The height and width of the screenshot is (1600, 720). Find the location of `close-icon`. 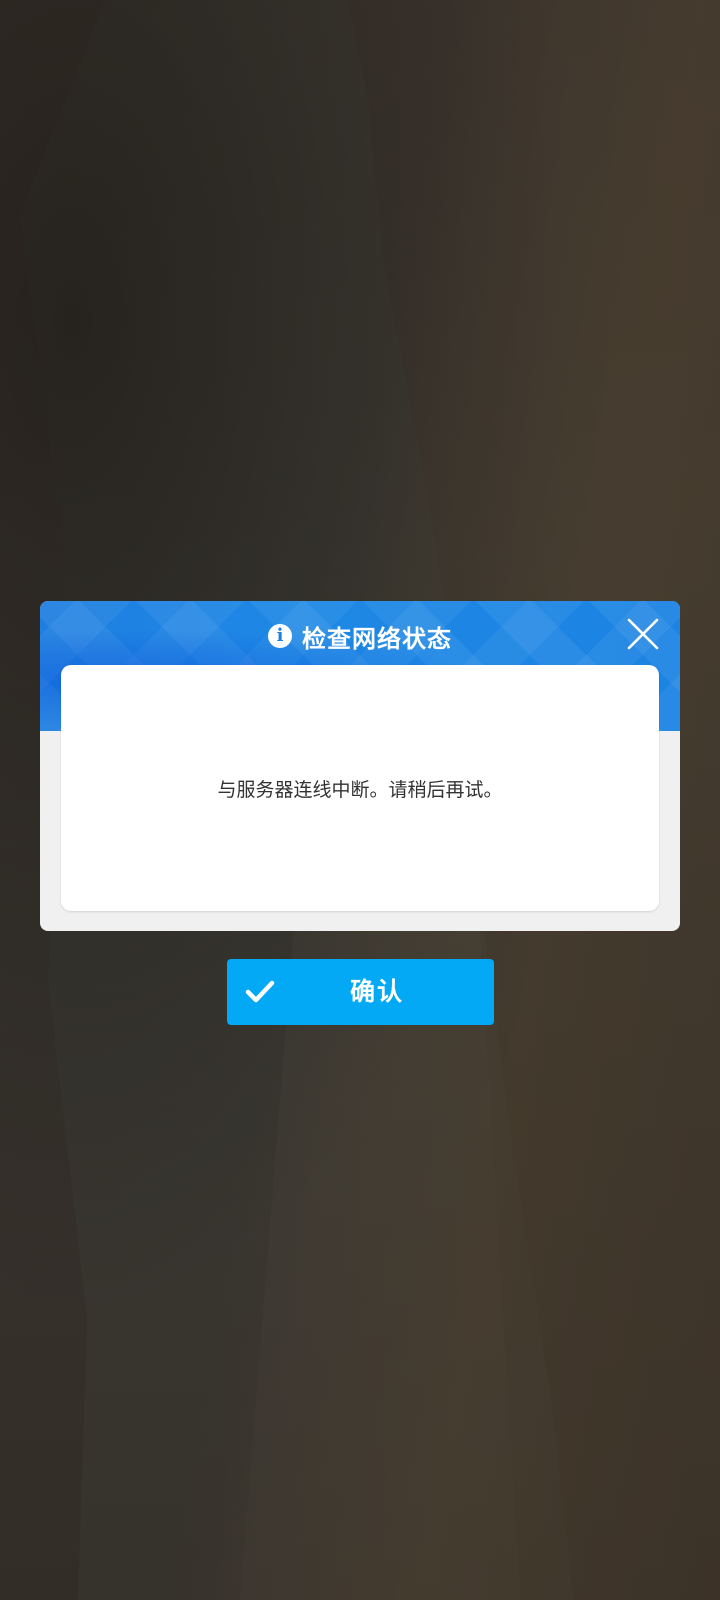

close-icon is located at coordinates (643, 634).